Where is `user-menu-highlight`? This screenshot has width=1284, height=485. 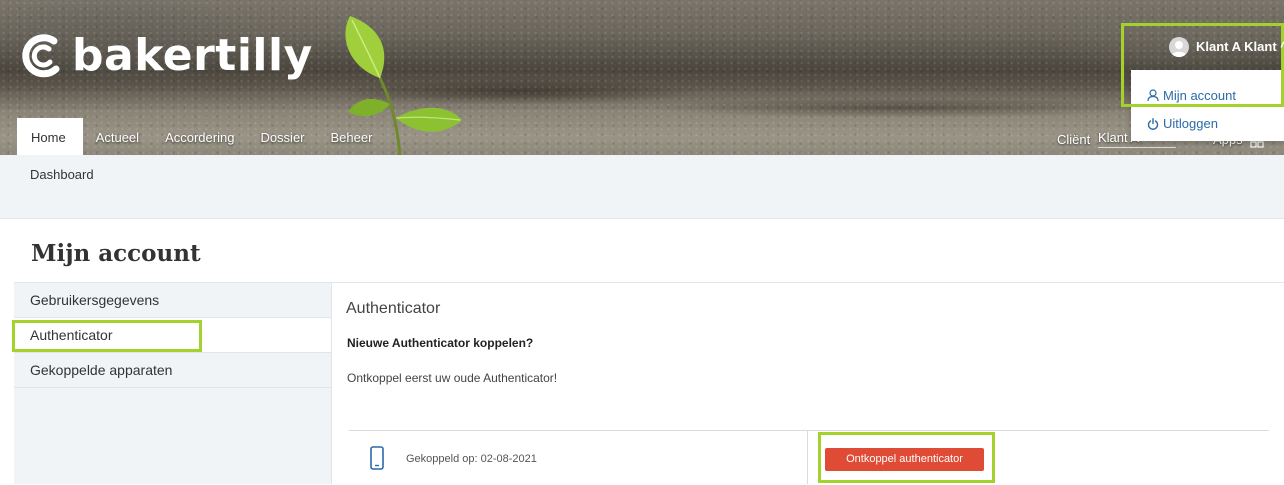 user-menu-highlight is located at coordinates (1202, 65).